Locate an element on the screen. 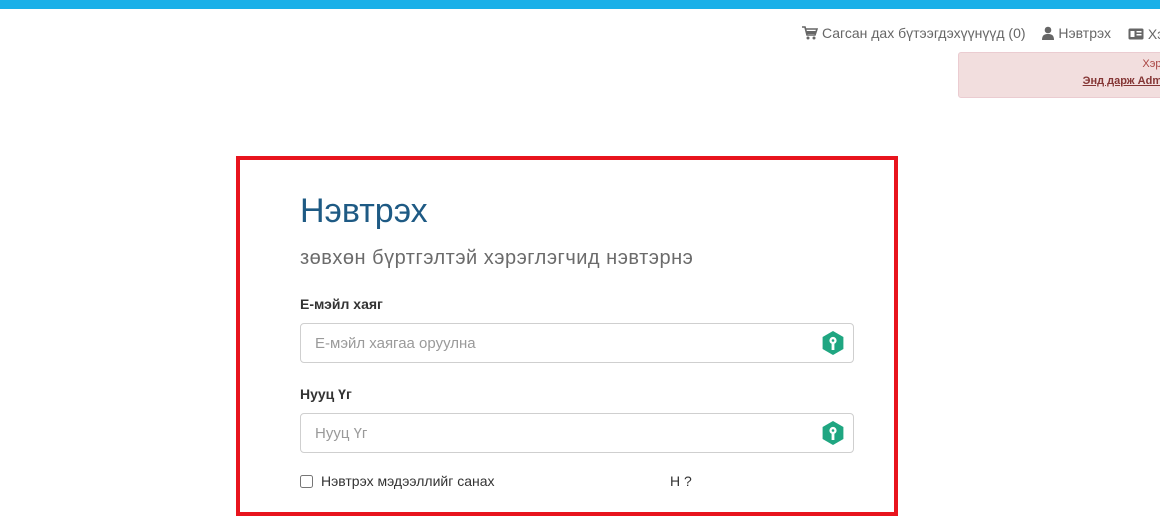 The width and height of the screenshot is (1160, 516). register-link-label: Хэ is located at coordinates (1153, 34).